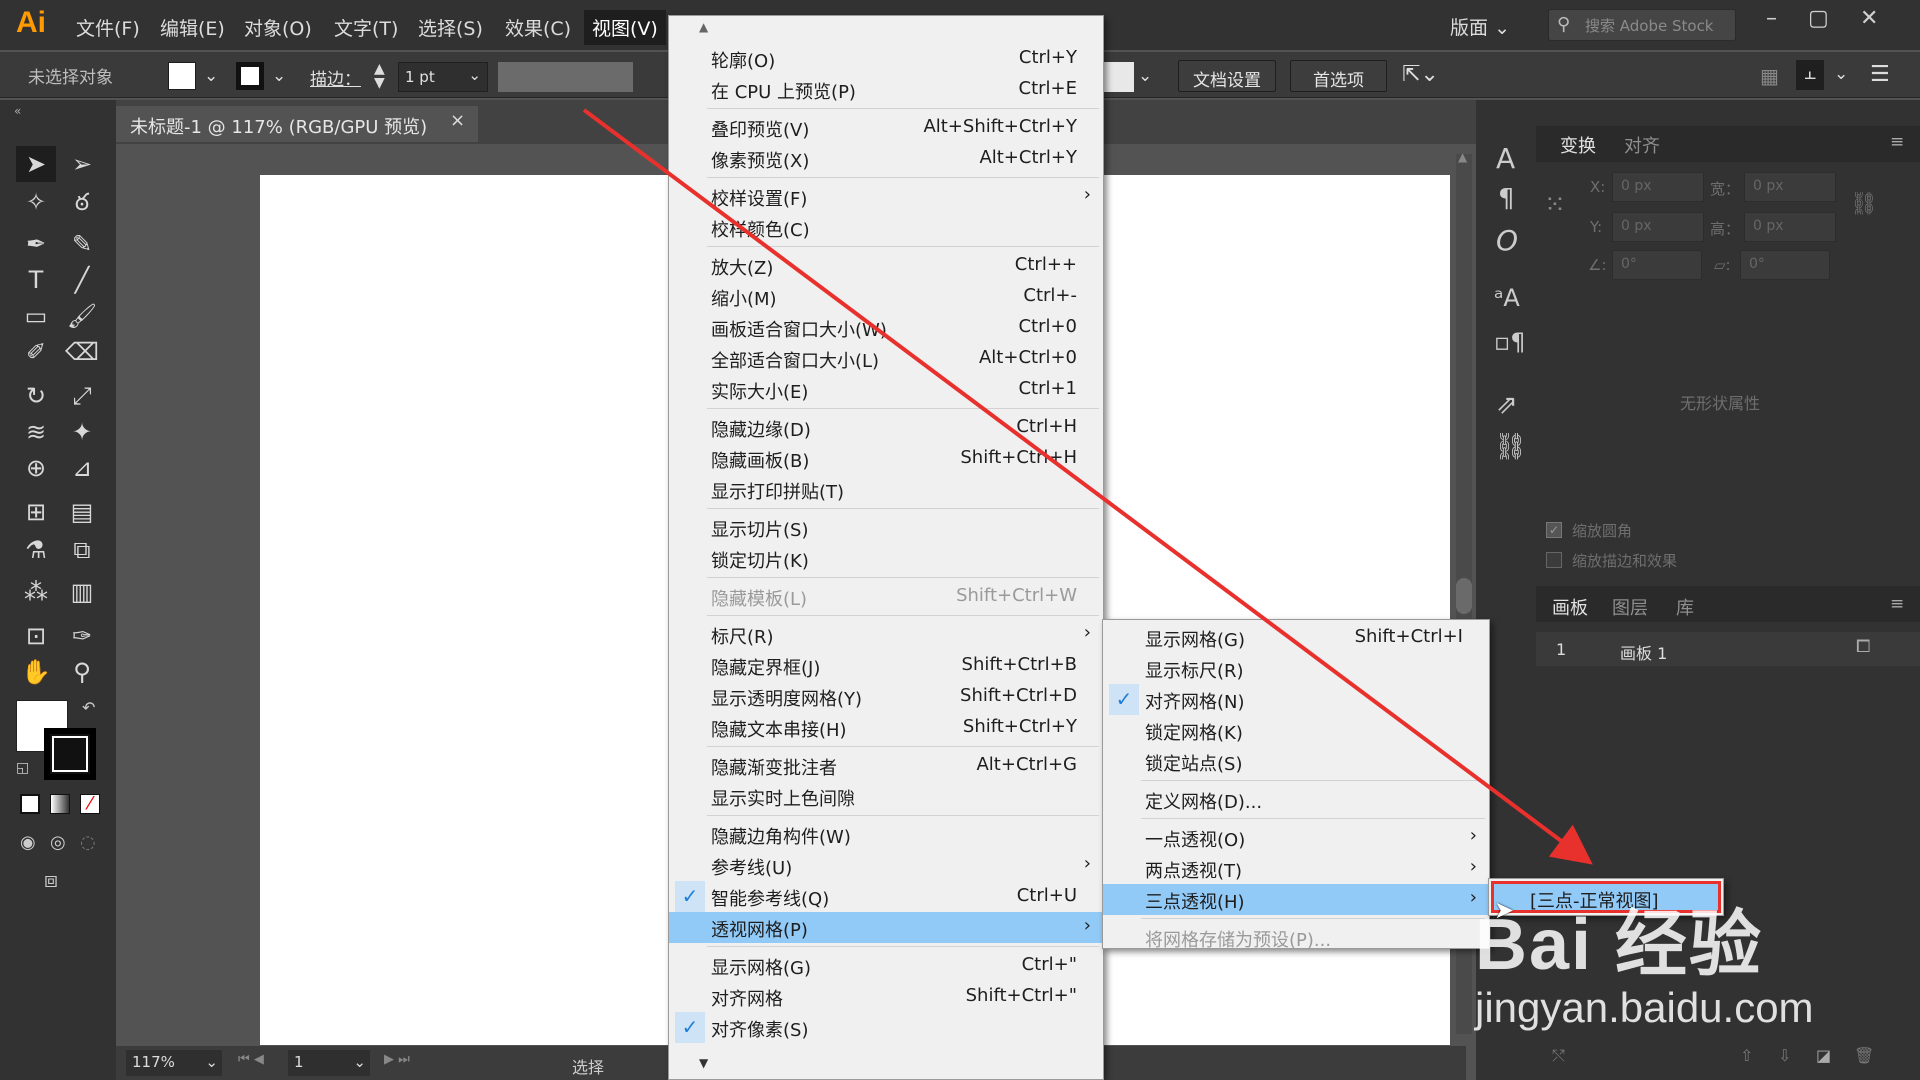  Describe the element at coordinates (1644, 1007) in the screenshot. I see `watermark-line2: jingyan.baidu.com` at that location.